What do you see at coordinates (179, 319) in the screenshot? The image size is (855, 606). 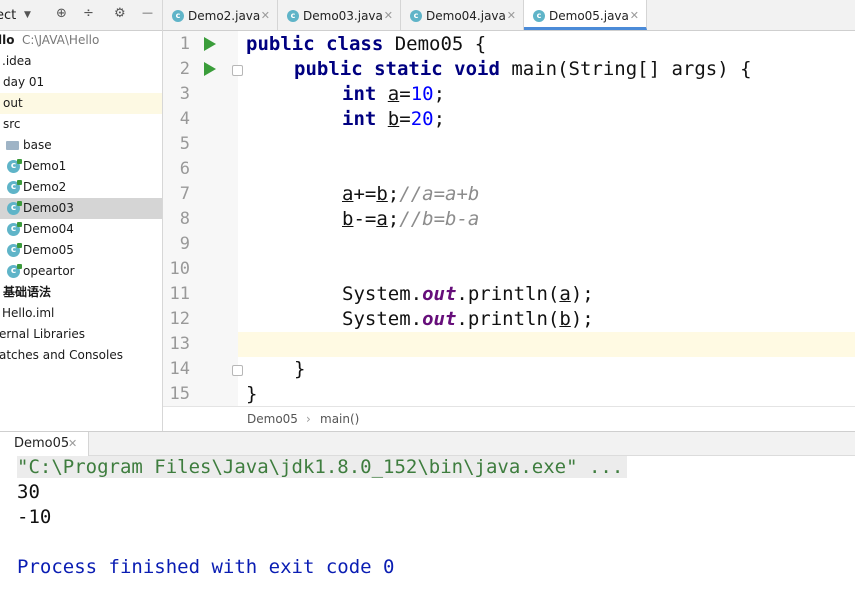 I see `line-number: 12` at bounding box center [179, 319].